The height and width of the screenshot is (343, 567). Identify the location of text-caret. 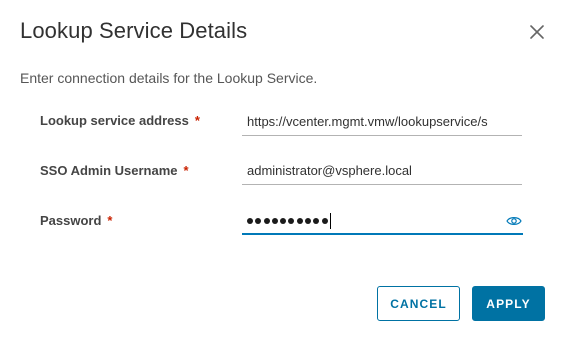
(330, 221).